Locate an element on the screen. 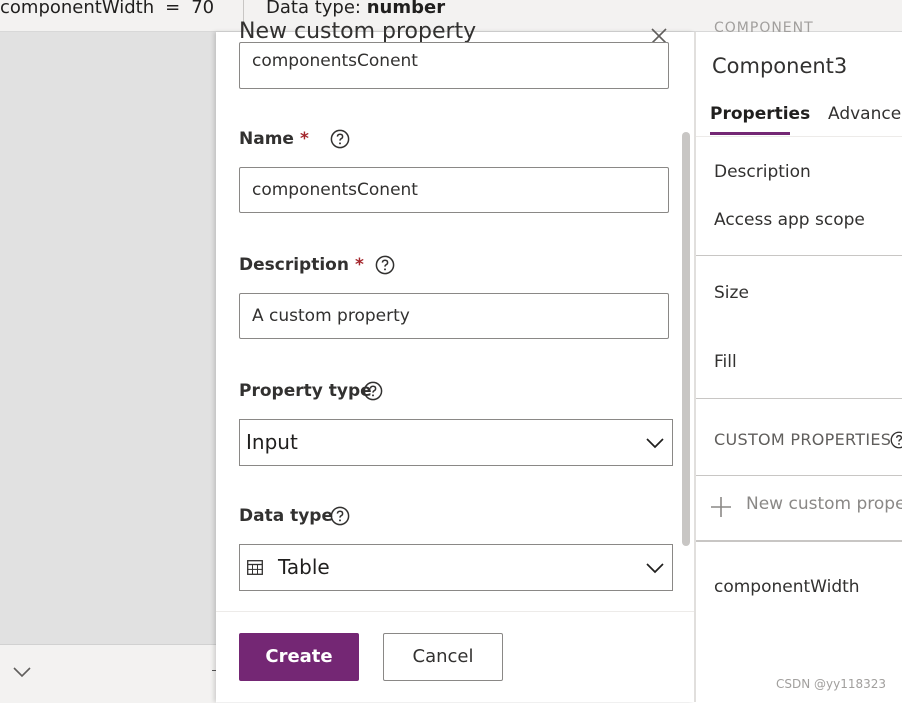 The height and width of the screenshot is (703, 902). tab-advanced: Advanced is located at coordinates (865, 114).